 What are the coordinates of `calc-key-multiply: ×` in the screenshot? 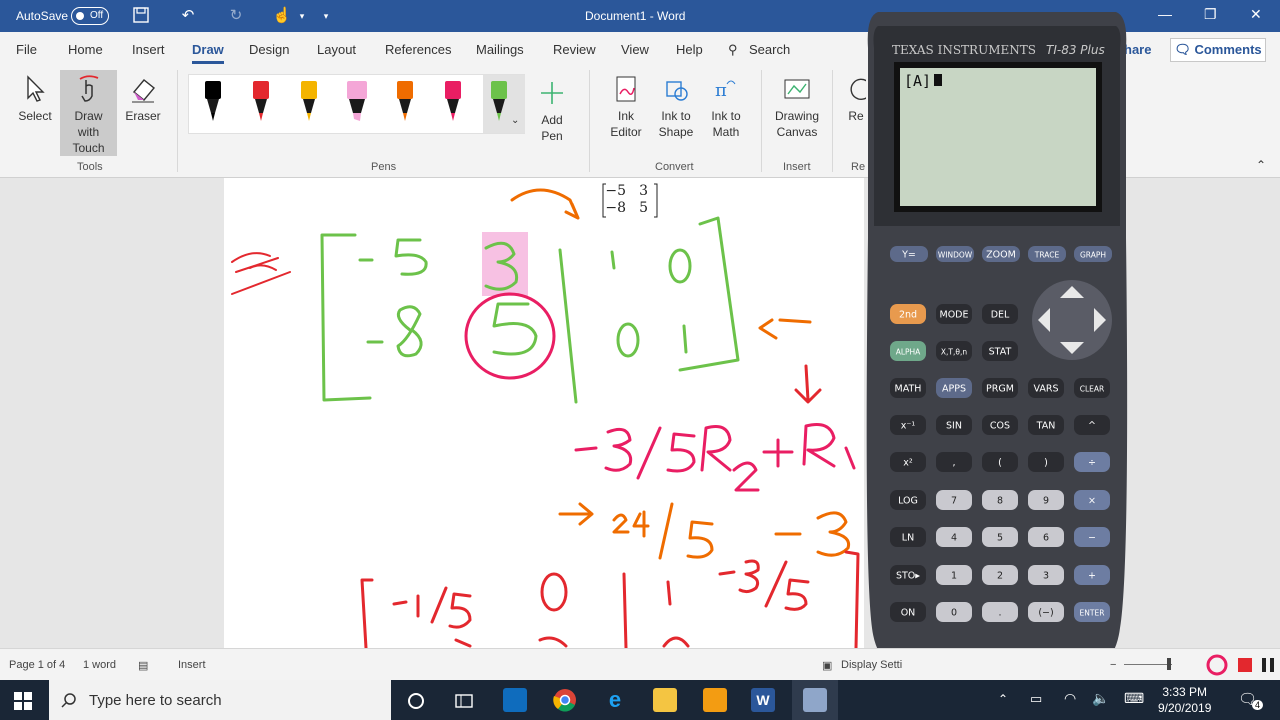 It's located at (1092, 500).